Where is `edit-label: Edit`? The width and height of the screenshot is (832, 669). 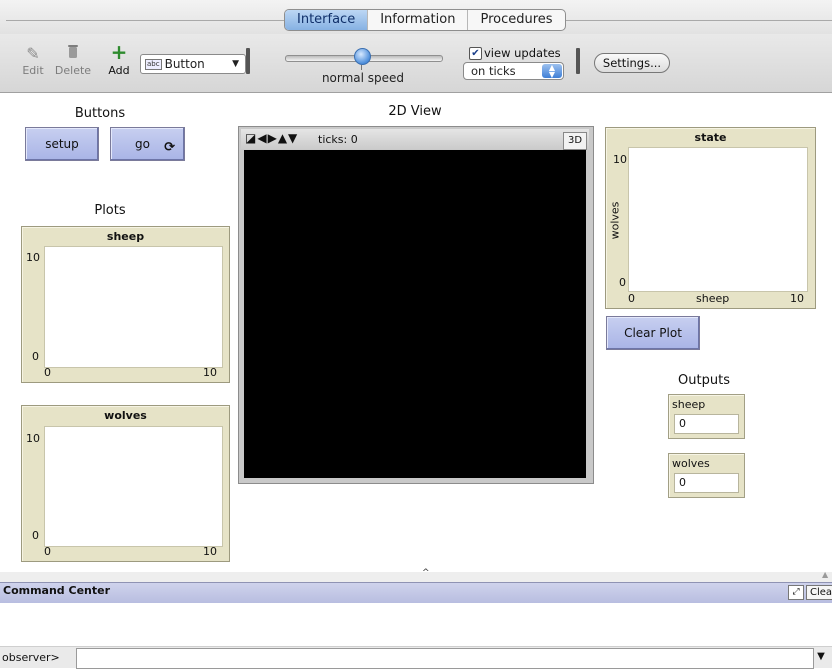 edit-label: Edit is located at coordinates (33, 70).